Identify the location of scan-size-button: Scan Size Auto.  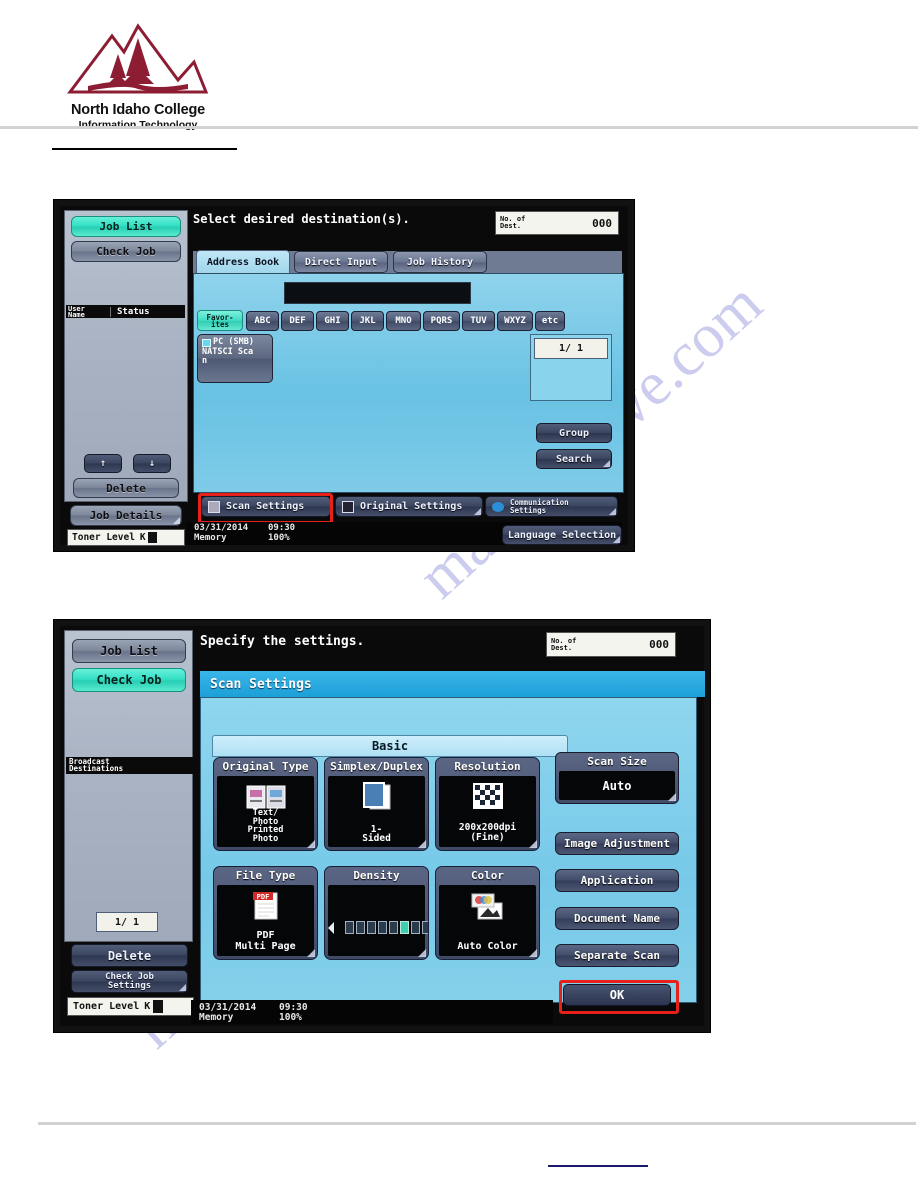
(617, 778).